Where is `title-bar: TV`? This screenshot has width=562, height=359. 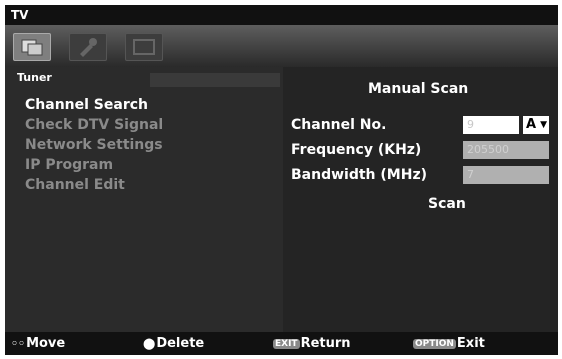 title-bar: TV is located at coordinates (281, 15).